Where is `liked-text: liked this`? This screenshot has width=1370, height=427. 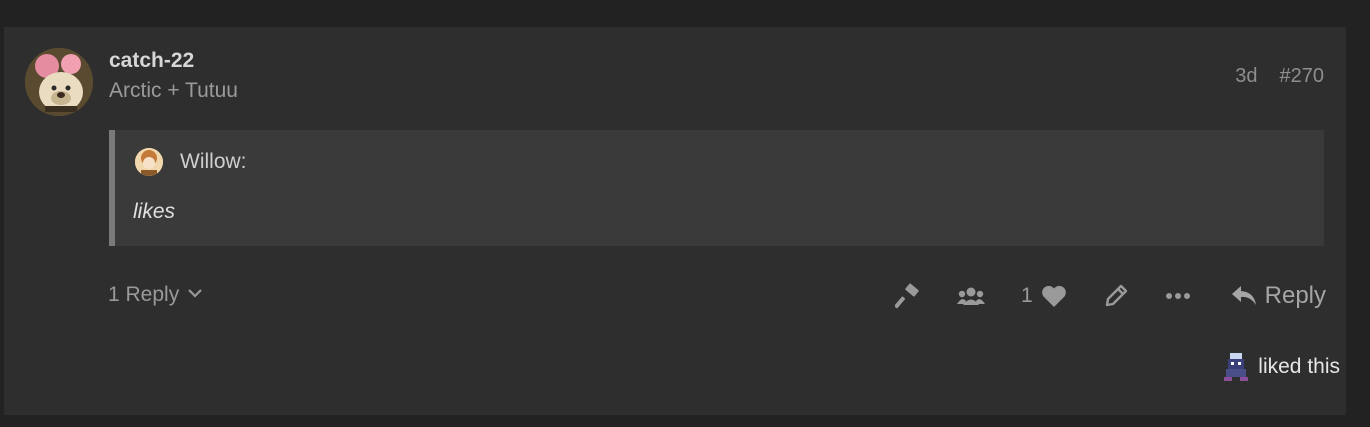 liked-text: liked this is located at coordinates (1299, 366).